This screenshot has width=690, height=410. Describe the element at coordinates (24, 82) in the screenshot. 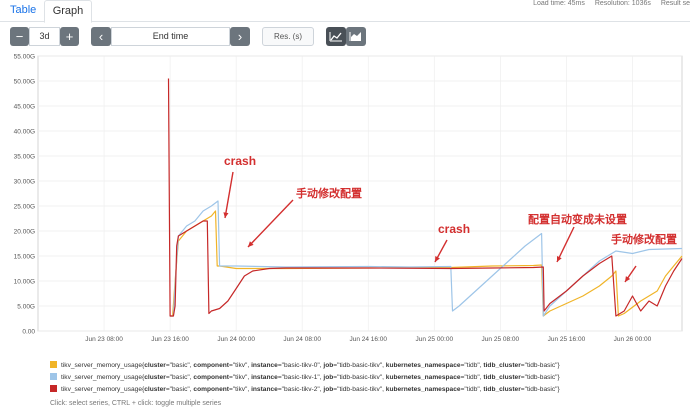

I see `y-tick-label: 50.00G` at that location.